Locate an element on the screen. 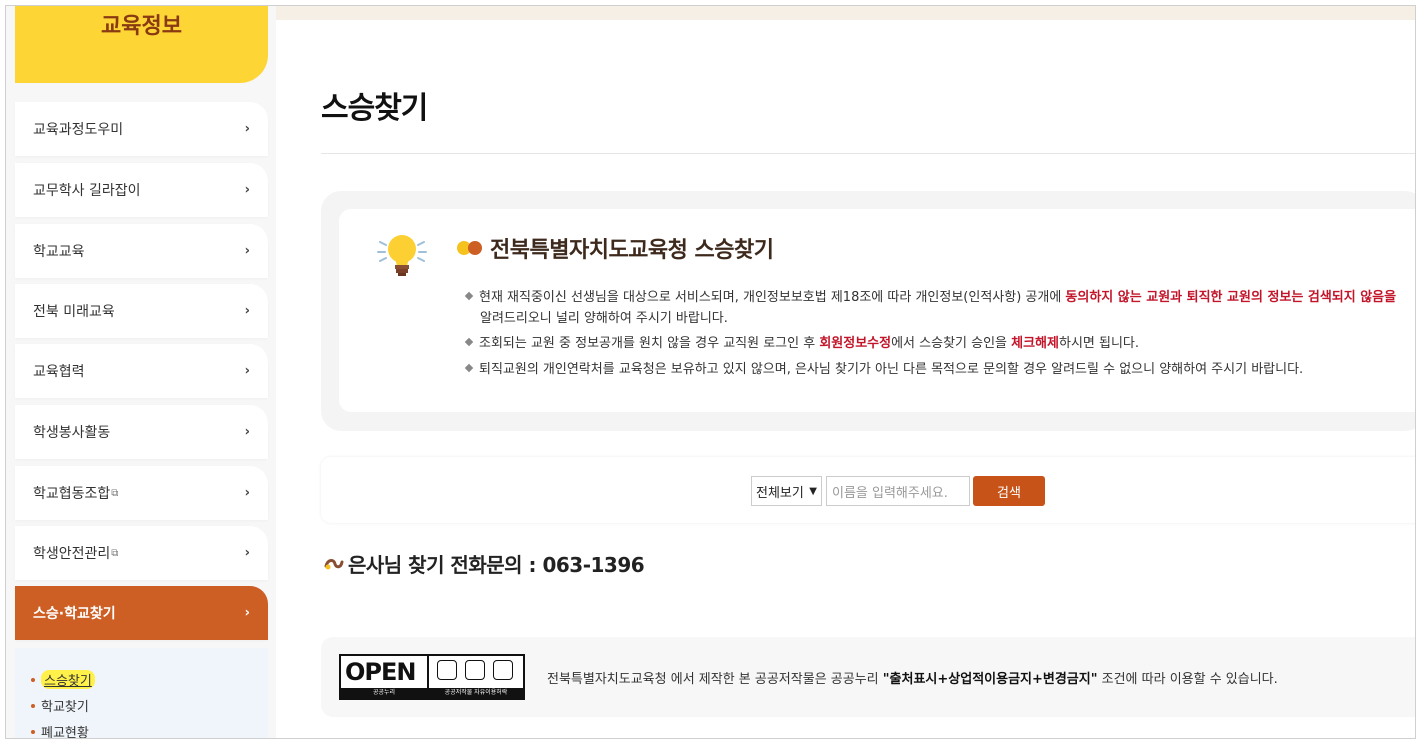  kogl-caption: 공공누리 is located at coordinates (384, 693).